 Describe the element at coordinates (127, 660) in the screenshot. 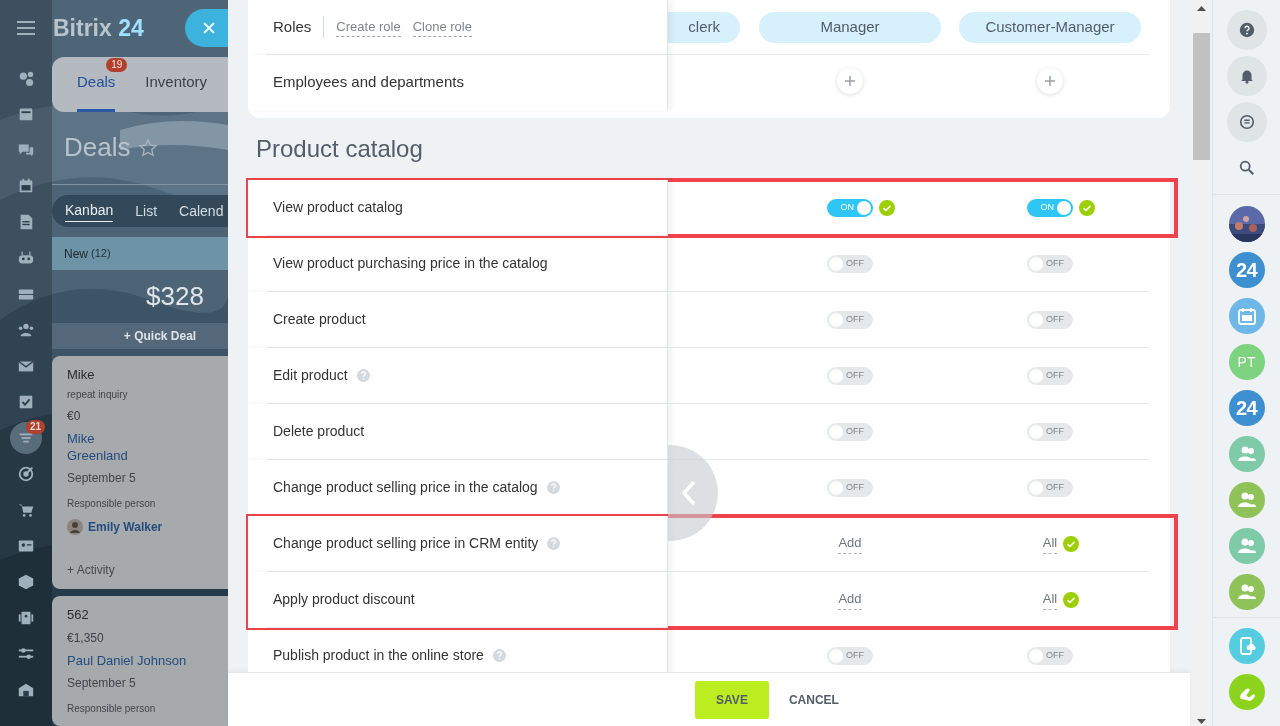

I see `client-link: Paul Daniel Johnson` at that location.